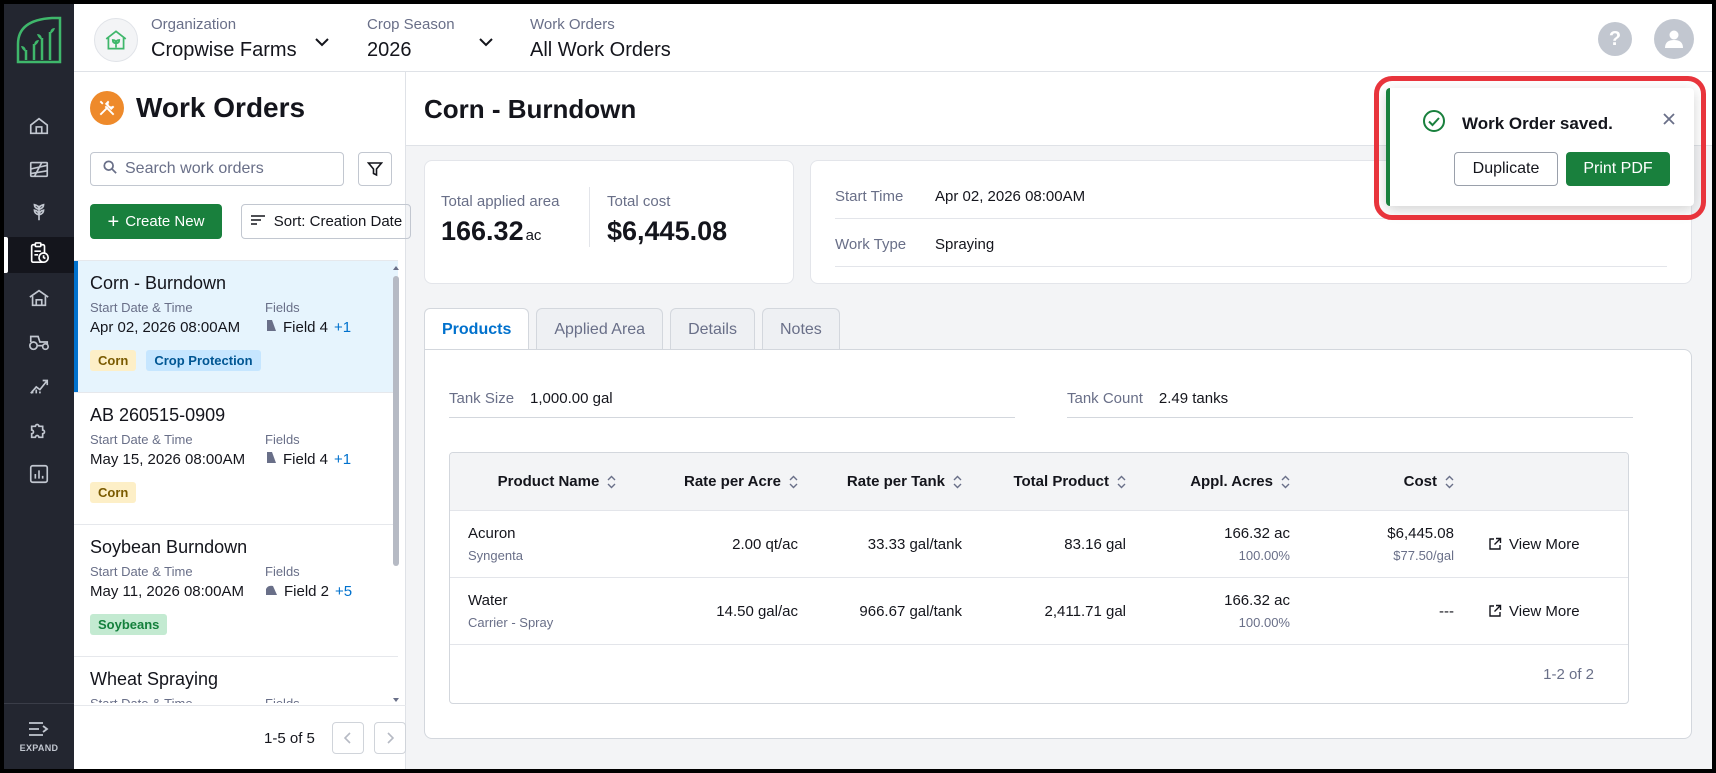  I want to click on filter-button, so click(375, 169).